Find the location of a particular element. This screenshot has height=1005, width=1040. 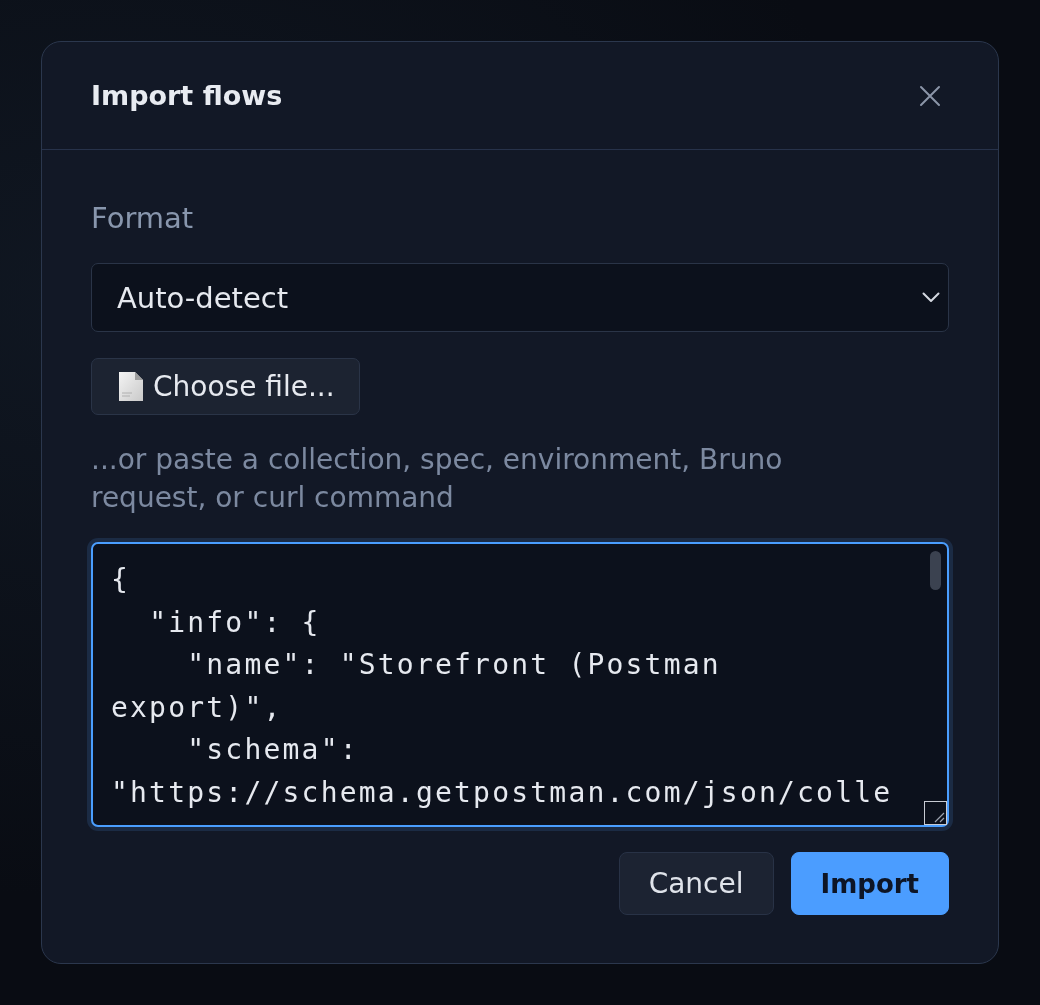

close-button is located at coordinates (930, 95).